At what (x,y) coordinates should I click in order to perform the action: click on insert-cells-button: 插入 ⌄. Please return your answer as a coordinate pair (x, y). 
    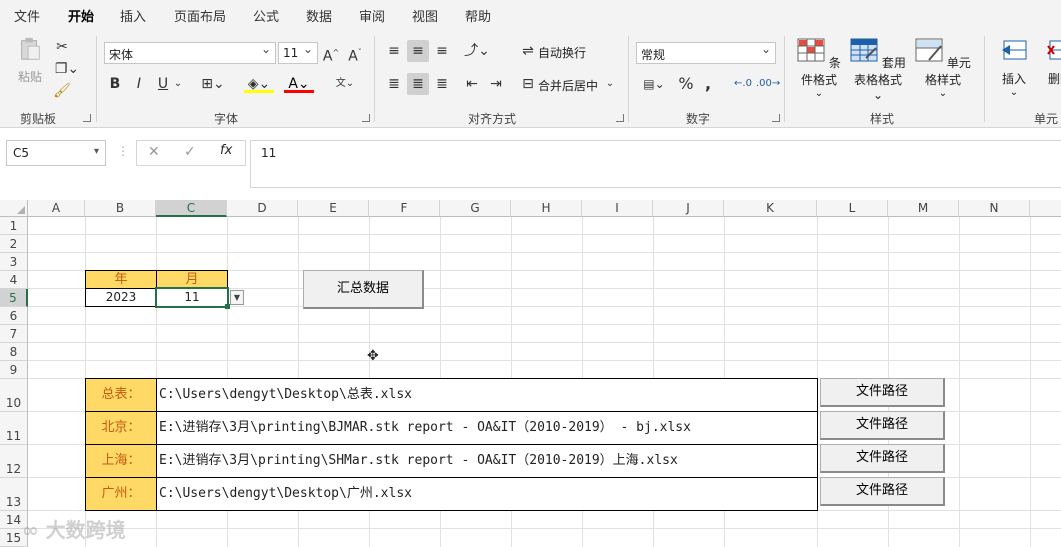
    Looking at the image, I should click on (1014, 68).